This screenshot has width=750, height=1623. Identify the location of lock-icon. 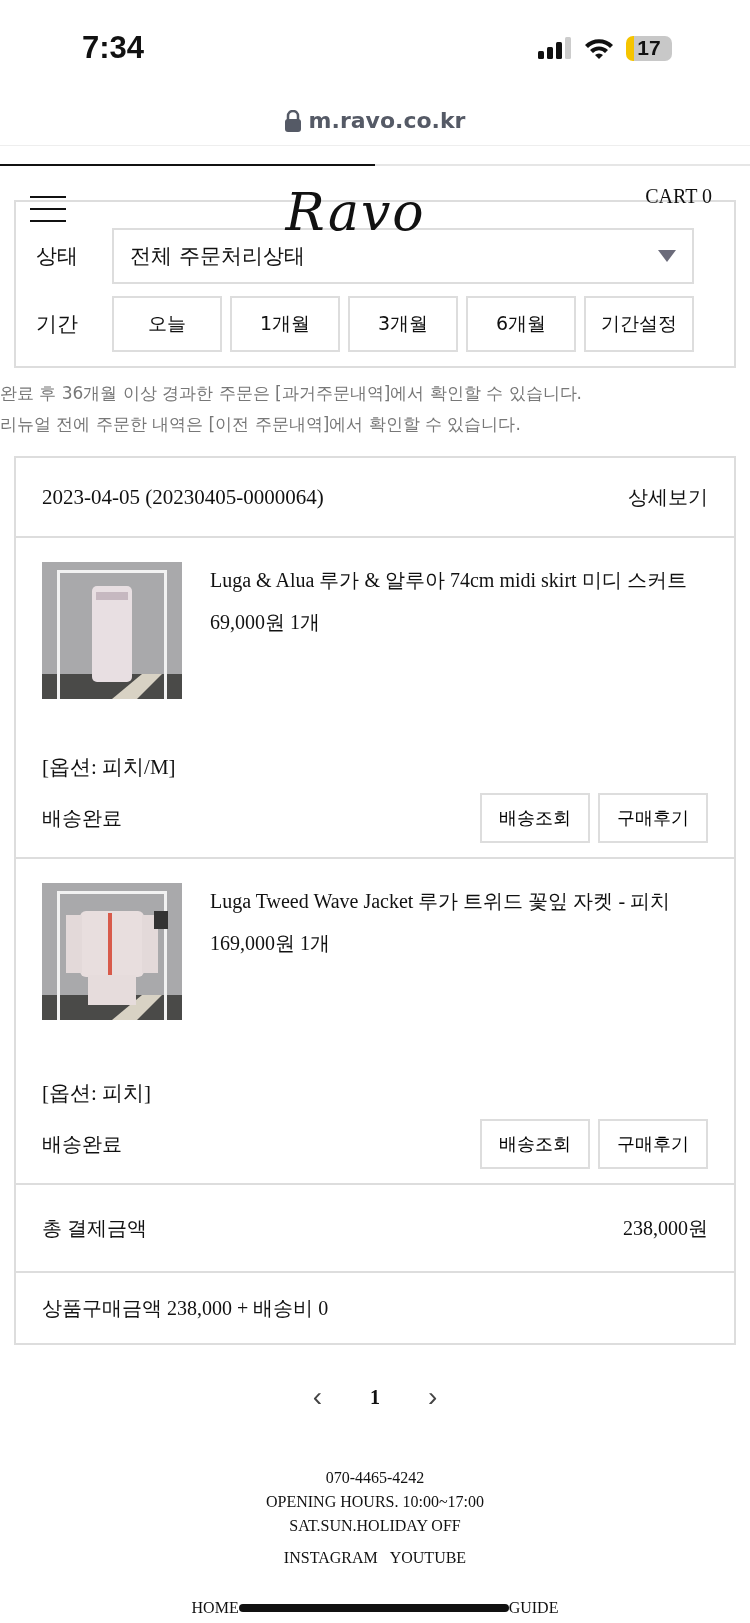
(292, 120).